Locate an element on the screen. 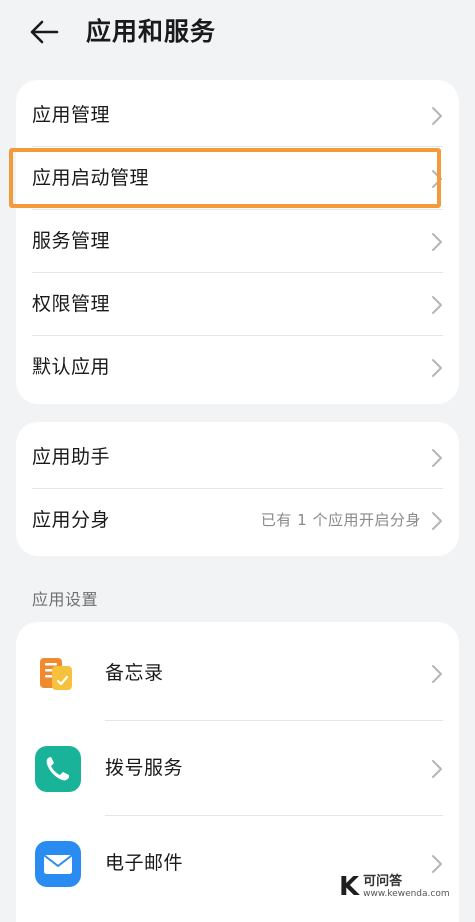 The image size is (475, 922). page-title: 应用和服务 is located at coordinates (151, 31).